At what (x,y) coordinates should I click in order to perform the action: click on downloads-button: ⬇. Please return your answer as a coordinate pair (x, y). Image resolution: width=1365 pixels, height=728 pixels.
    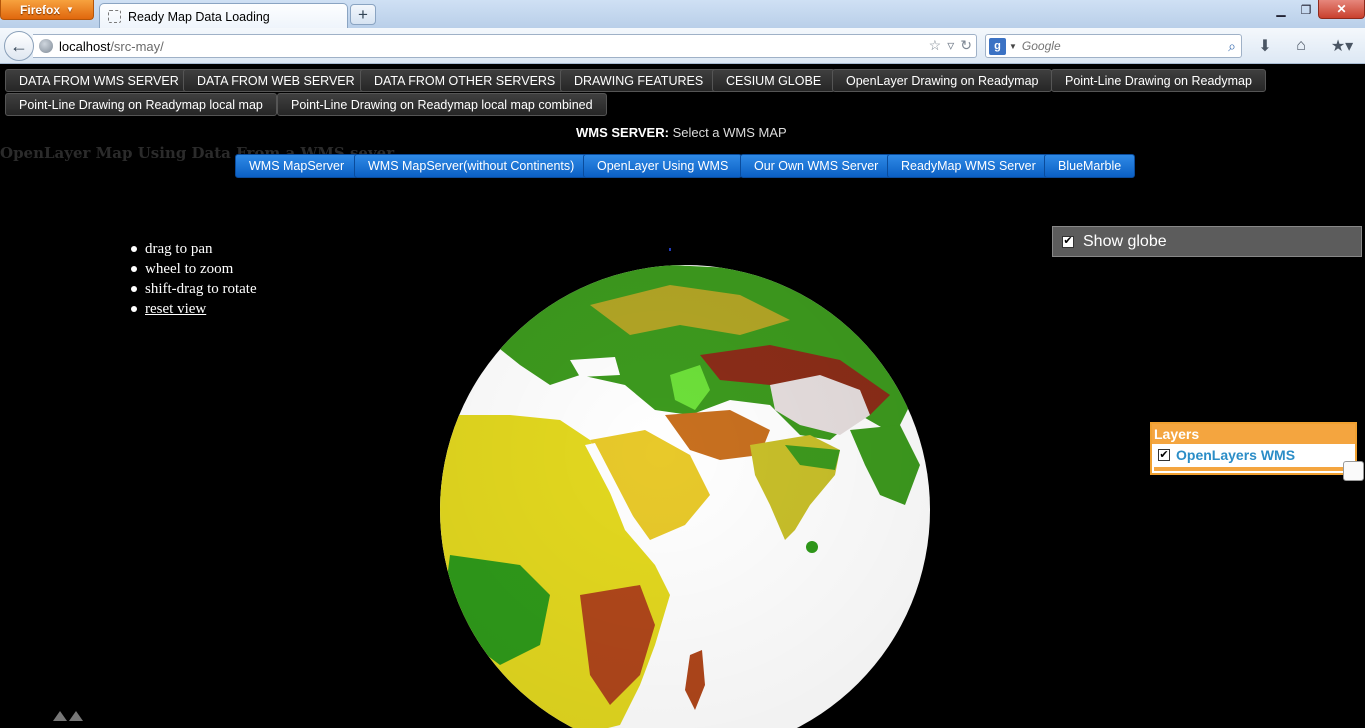
    Looking at the image, I should click on (1265, 46).